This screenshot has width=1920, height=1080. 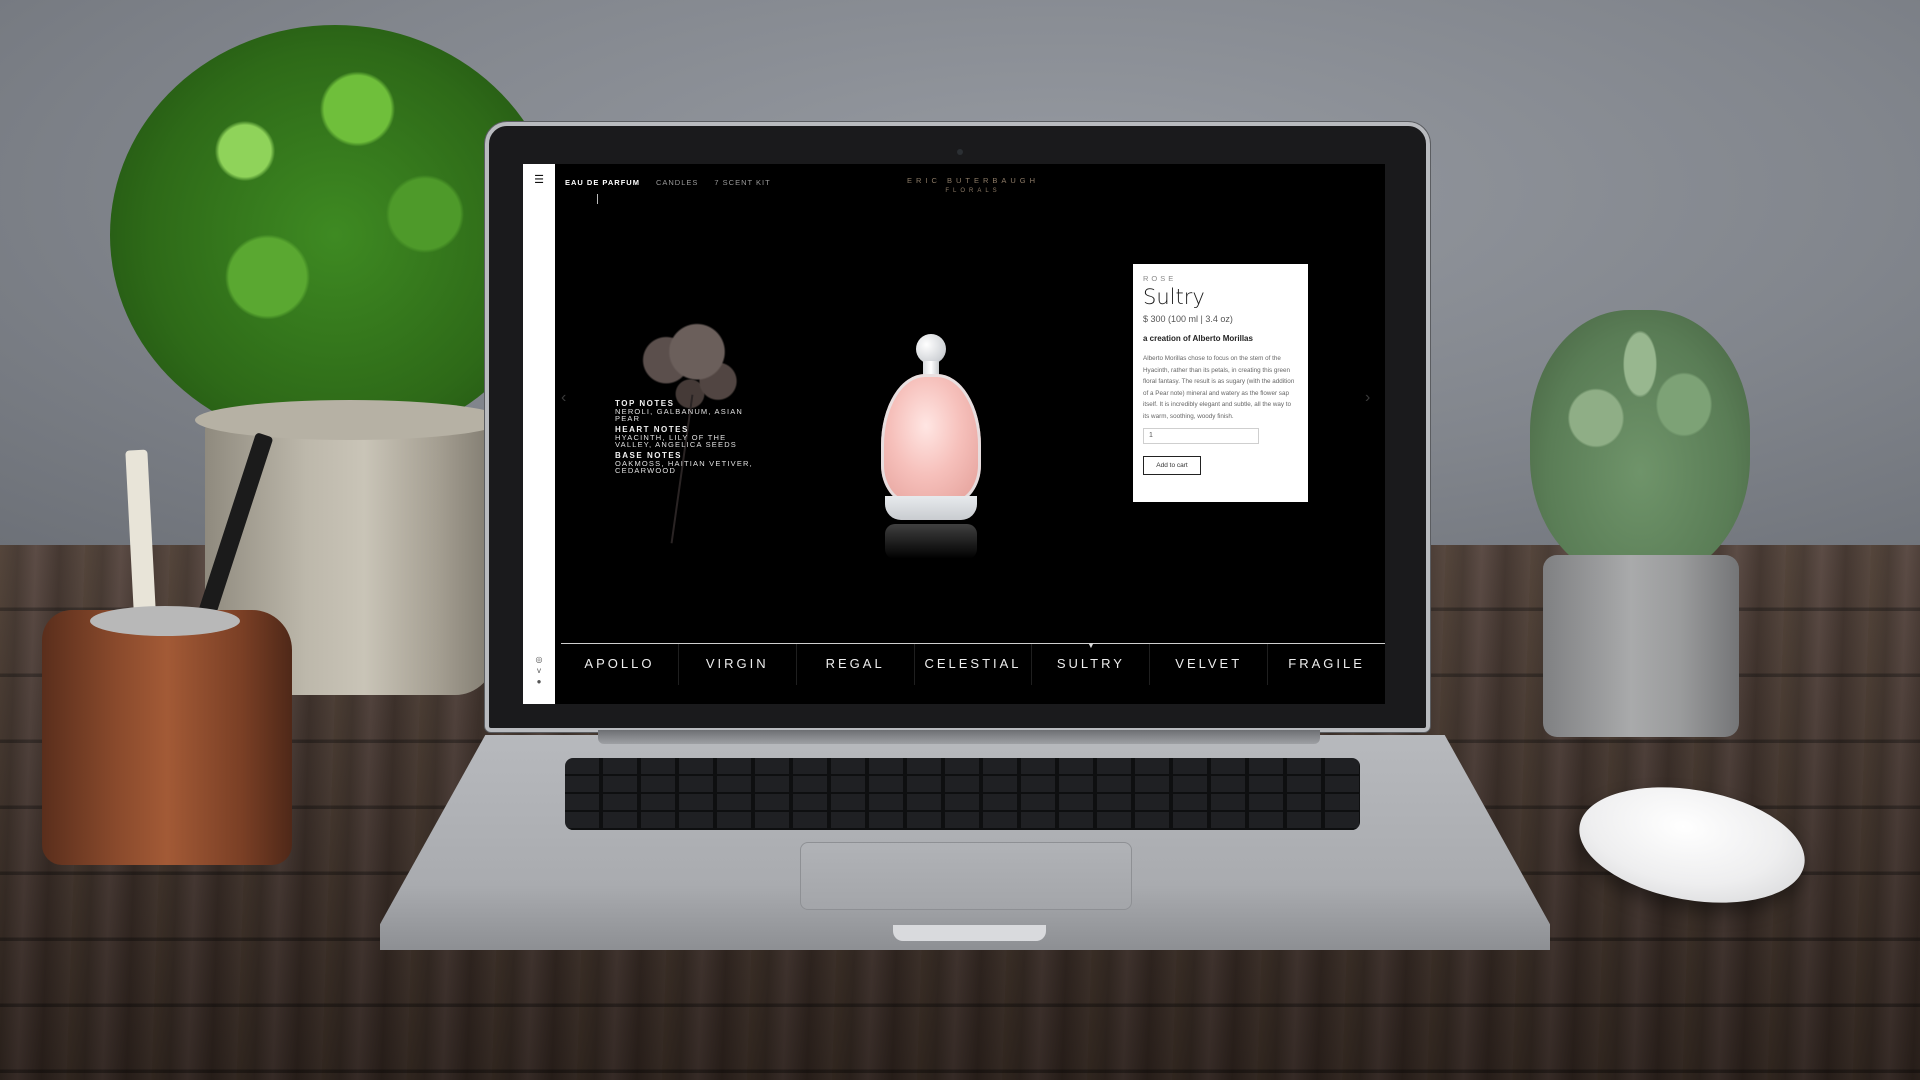 What do you see at coordinates (1188, 319) in the screenshot?
I see `product-price: $ 300 (100 ml | 3.4 oz)` at bounding box center [1188, 319].